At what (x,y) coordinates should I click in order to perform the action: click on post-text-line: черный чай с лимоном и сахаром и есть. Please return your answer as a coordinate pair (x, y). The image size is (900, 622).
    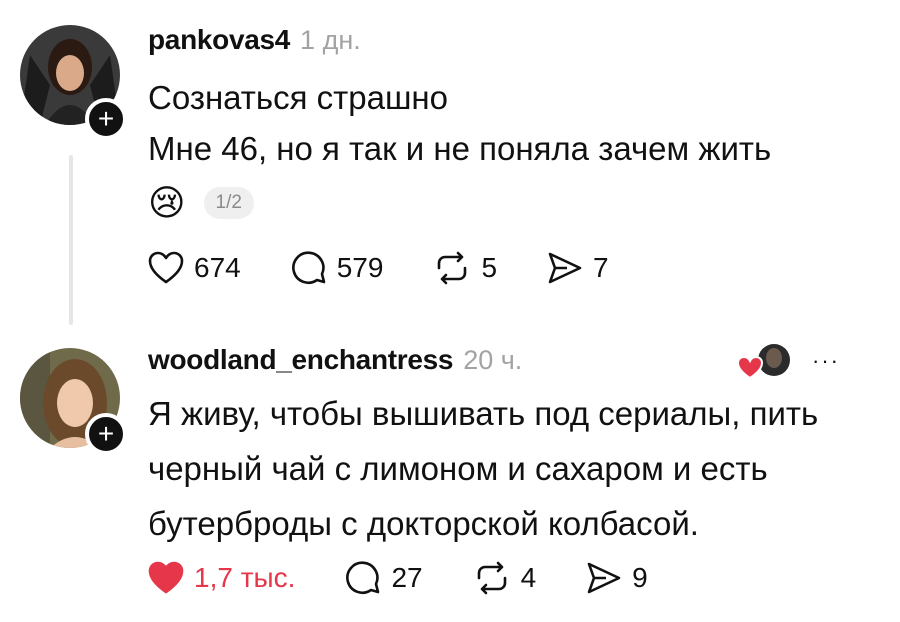
    Looking at the image, I should click on (458, 468).